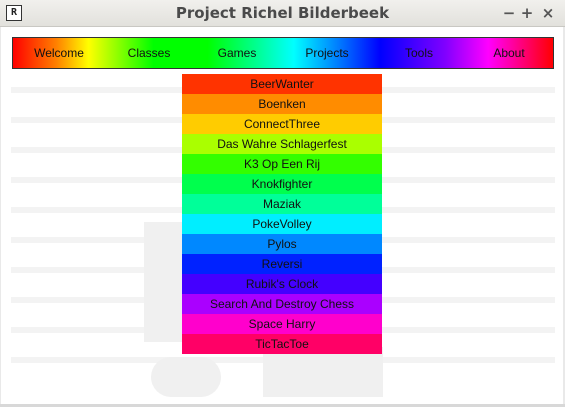 The width and height of the screenshot is (565, 407). I want to click on dropdown-item-reversi: Reversi, so click(282, 264).